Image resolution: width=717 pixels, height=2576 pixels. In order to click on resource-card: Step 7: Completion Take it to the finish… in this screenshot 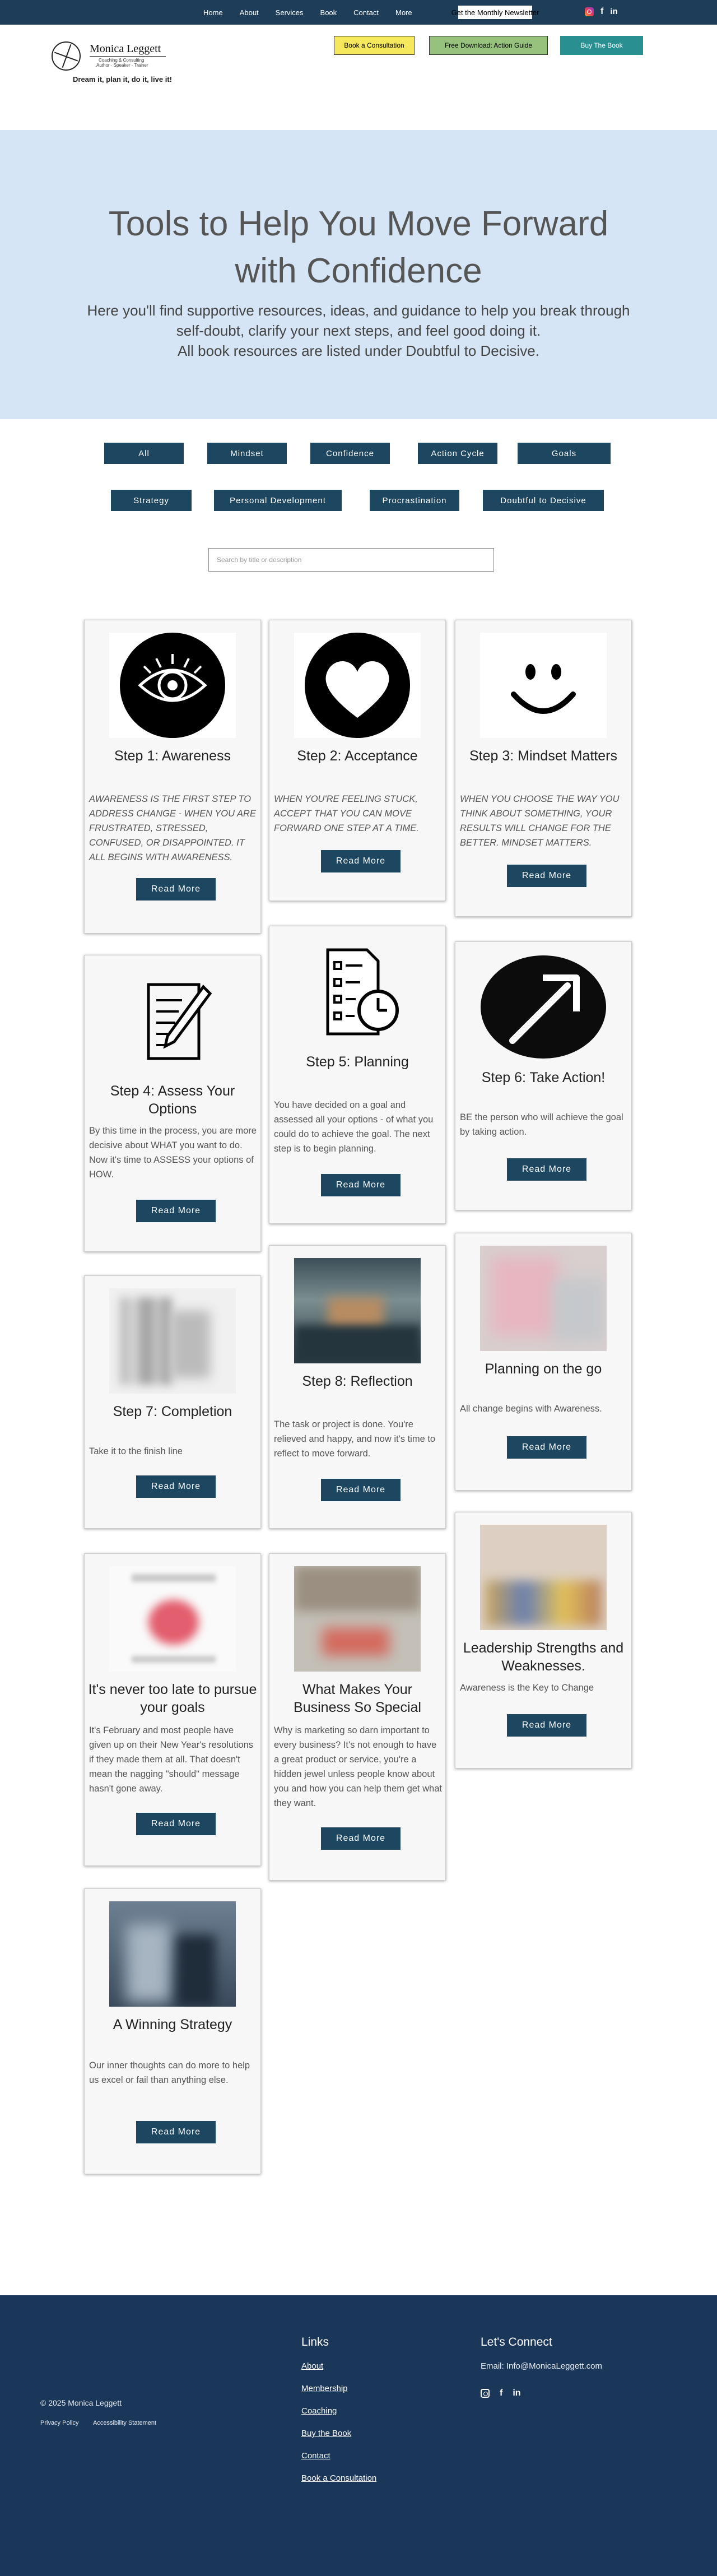, I will do `click(173, 1402)`.